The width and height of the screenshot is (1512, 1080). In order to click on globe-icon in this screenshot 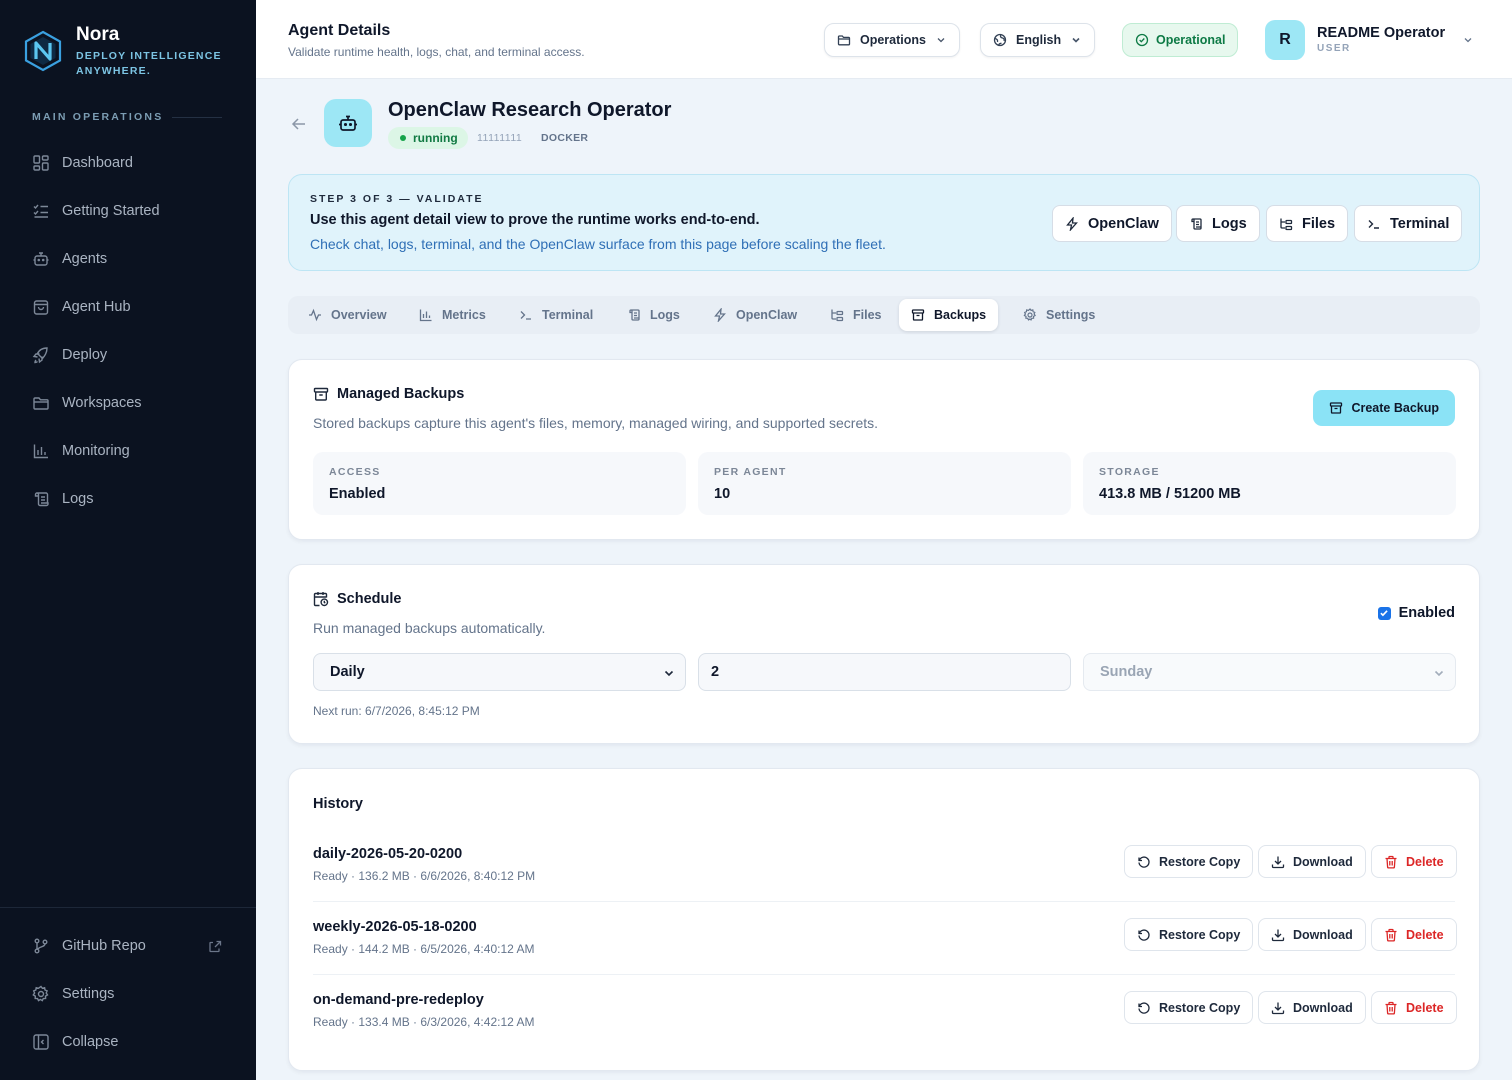, I will do `click(1000, 40)`.